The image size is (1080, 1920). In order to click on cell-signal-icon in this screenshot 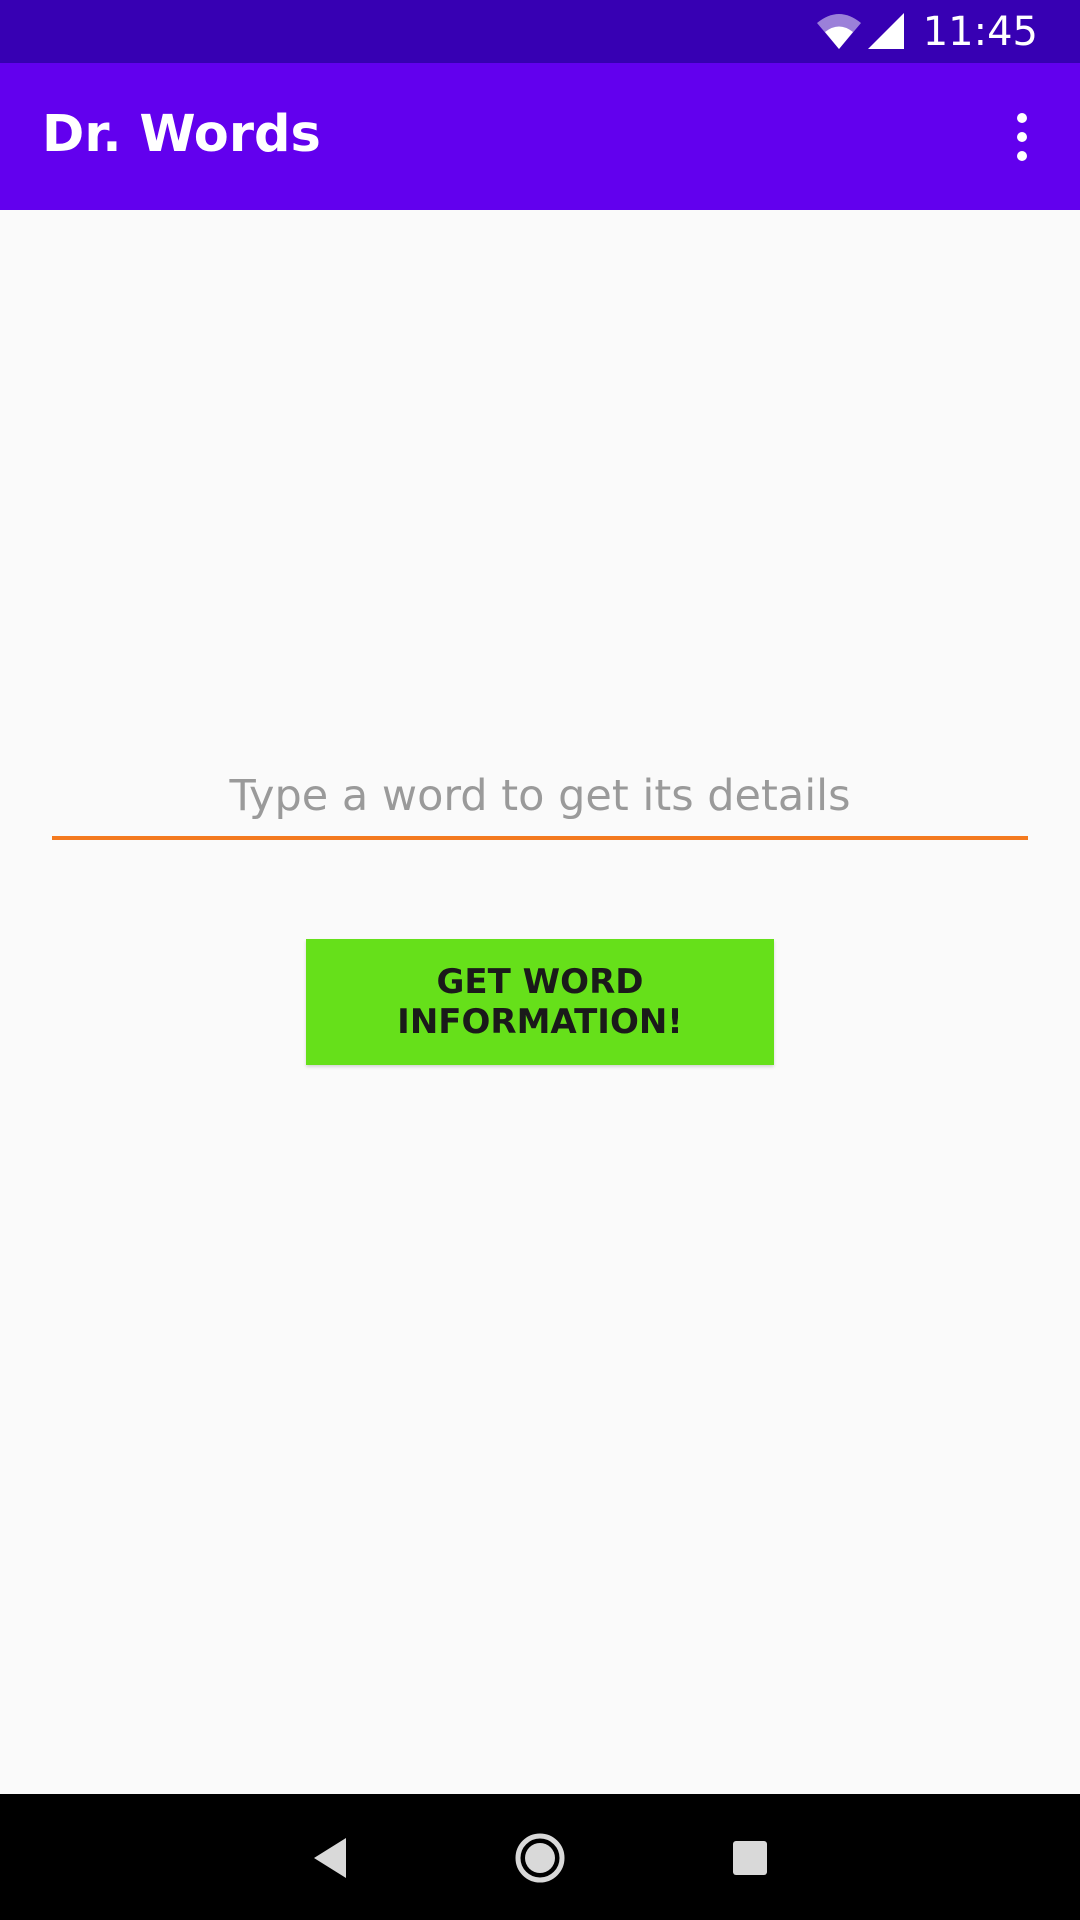, I will do `click(886, 31)`.